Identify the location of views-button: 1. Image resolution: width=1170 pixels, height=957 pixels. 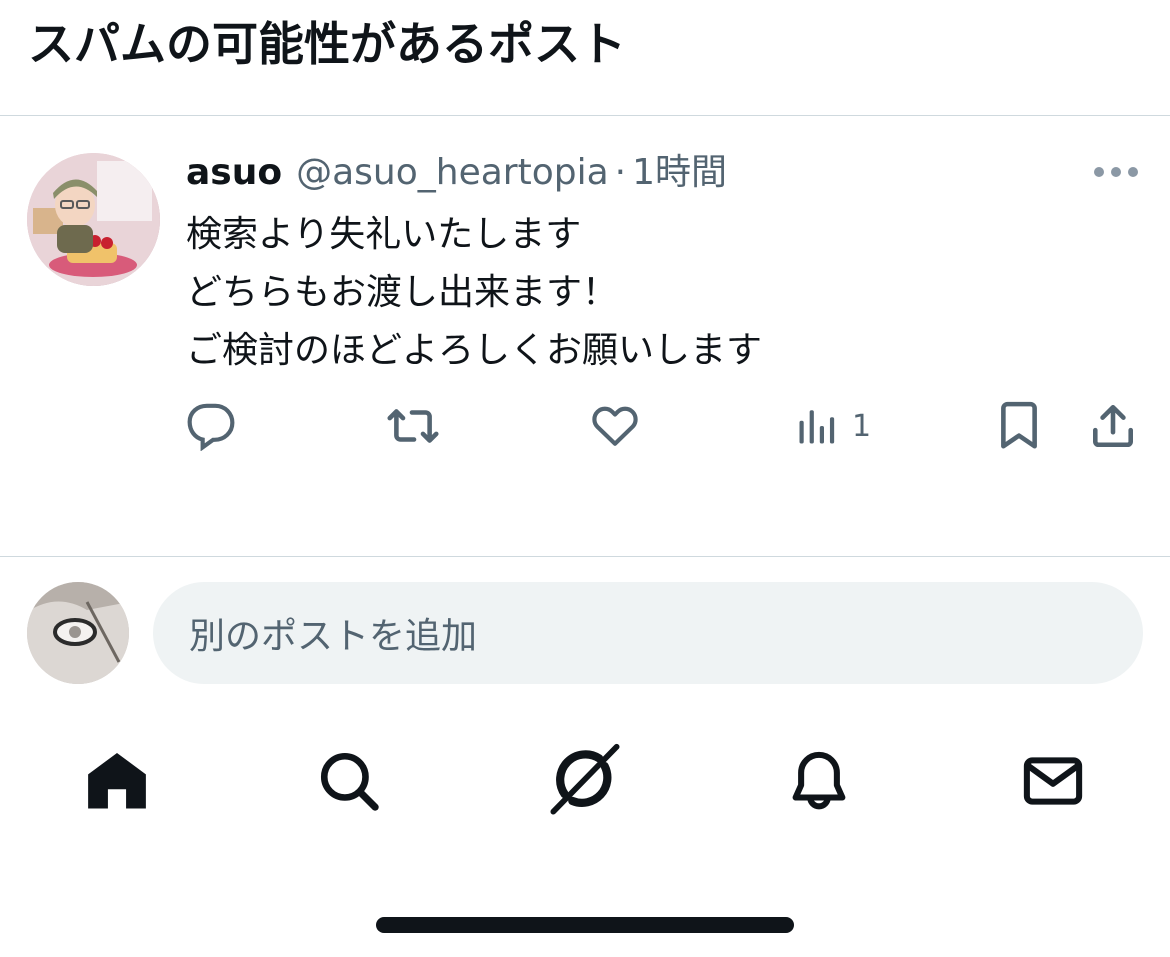
(833, 426).